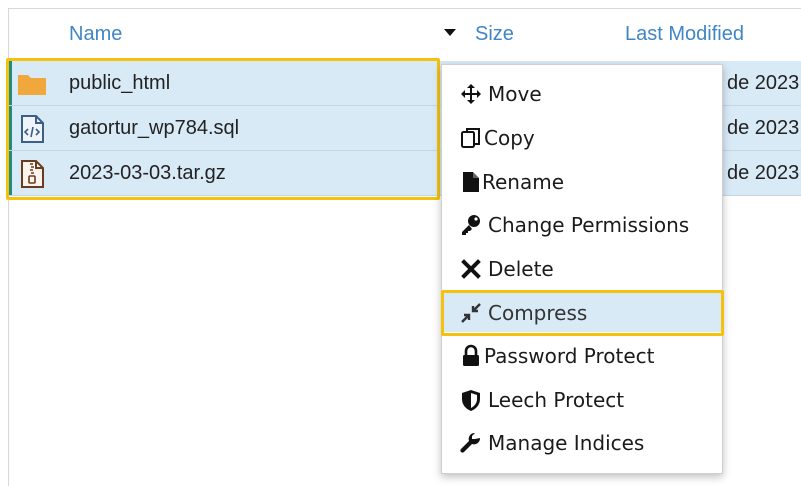 The width and height of the screenshot is (801, 486). Describe the element at coordinates (32, 174) in the screenshot. I see `archive-file-icon` at that location.